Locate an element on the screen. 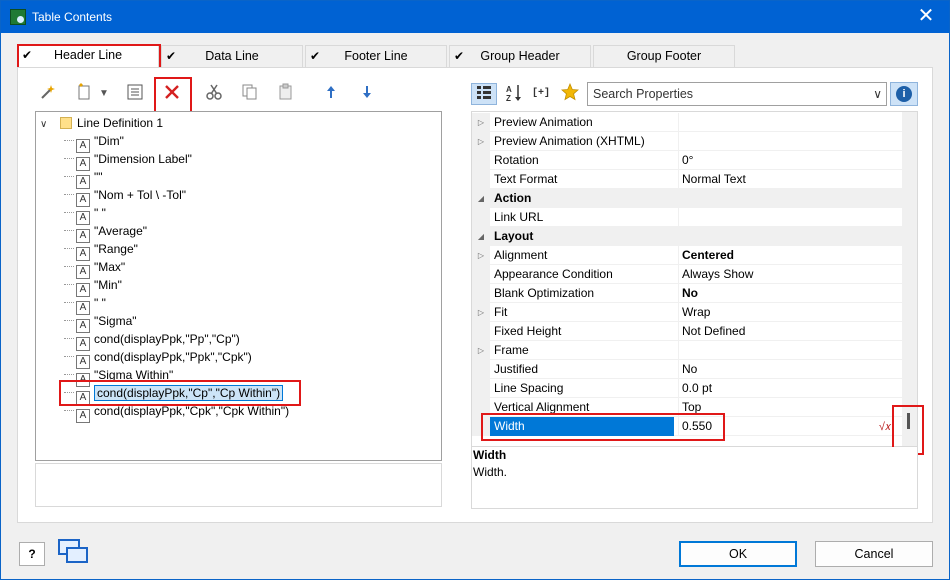 Image resolution: width=950 pixels, height=580 pixels. search-properties-input: Search Properties ∨ is located at coordinates (737, 94).